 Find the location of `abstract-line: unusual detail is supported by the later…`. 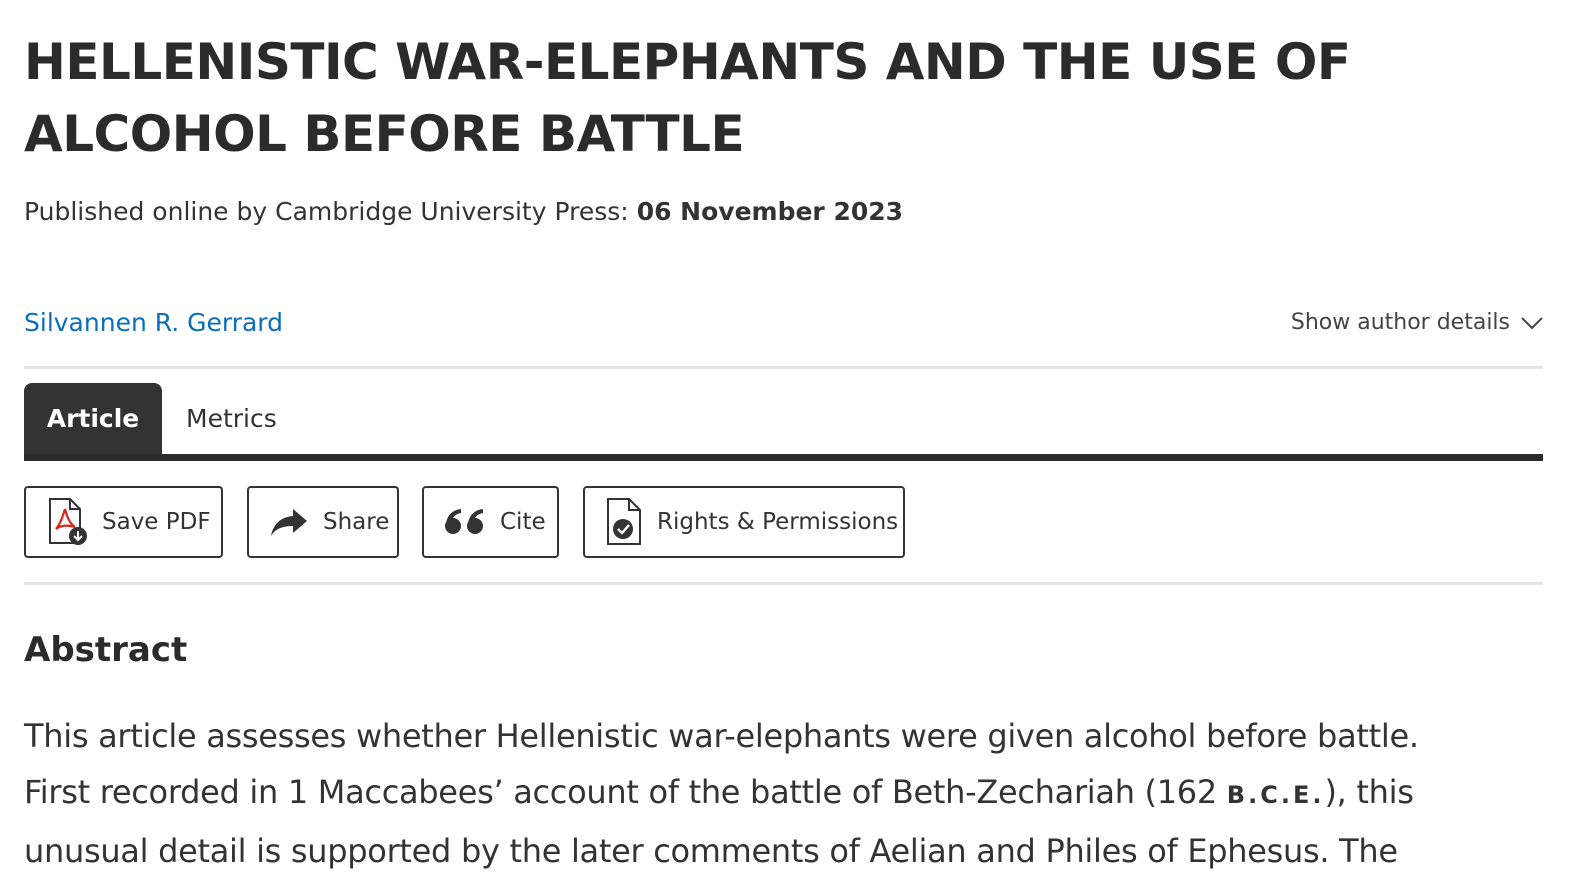

abstract-line: unusual detail is supported by the later… is located at coordinates (711, 851).